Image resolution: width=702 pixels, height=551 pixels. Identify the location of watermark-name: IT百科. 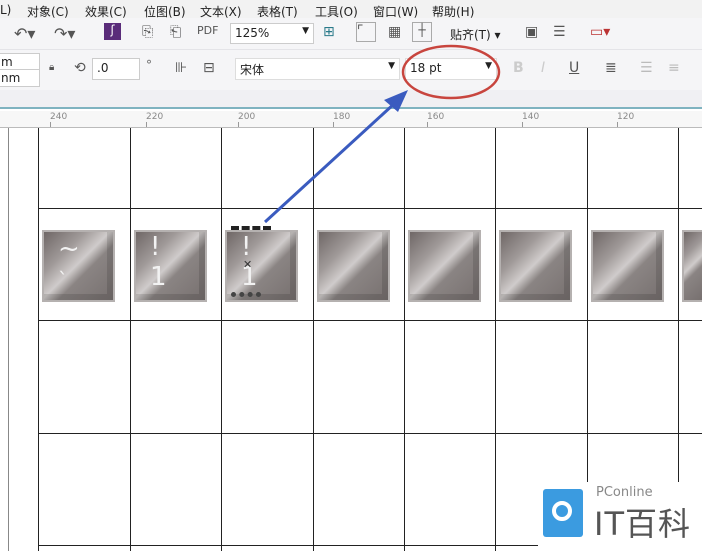
(642, 524).